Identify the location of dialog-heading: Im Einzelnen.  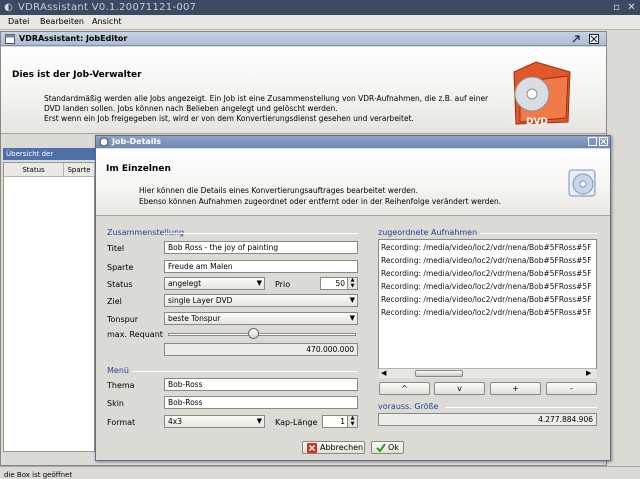
(138, 169).